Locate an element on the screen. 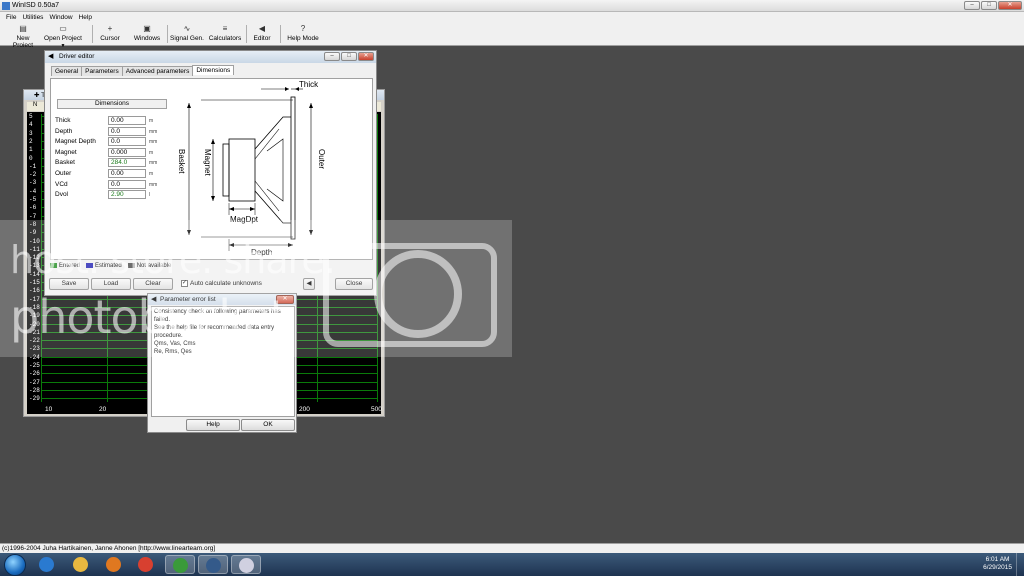  y-tick-label: -7 is located at coordinates (33, 216).